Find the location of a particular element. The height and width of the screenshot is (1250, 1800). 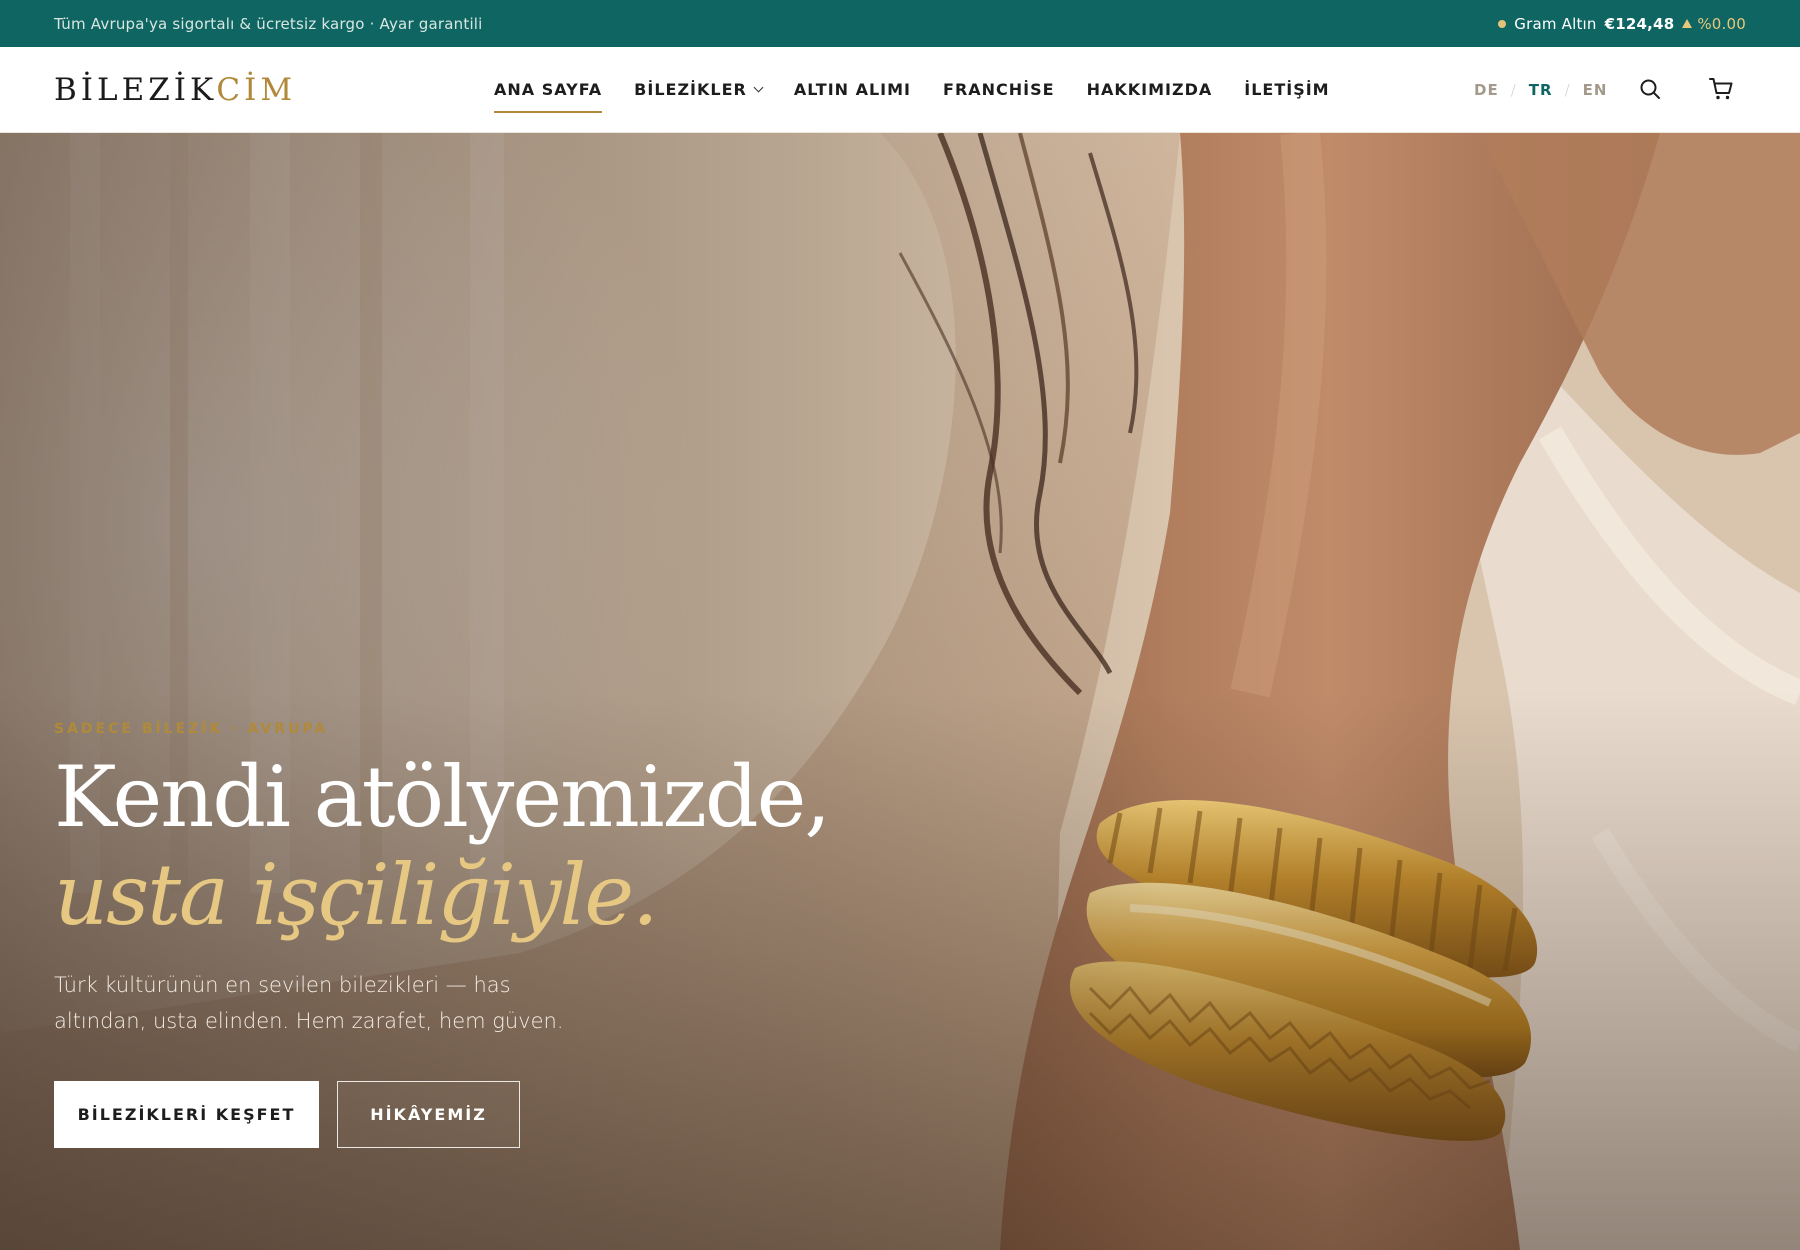

search-button is located at coordinates (1650, 89).